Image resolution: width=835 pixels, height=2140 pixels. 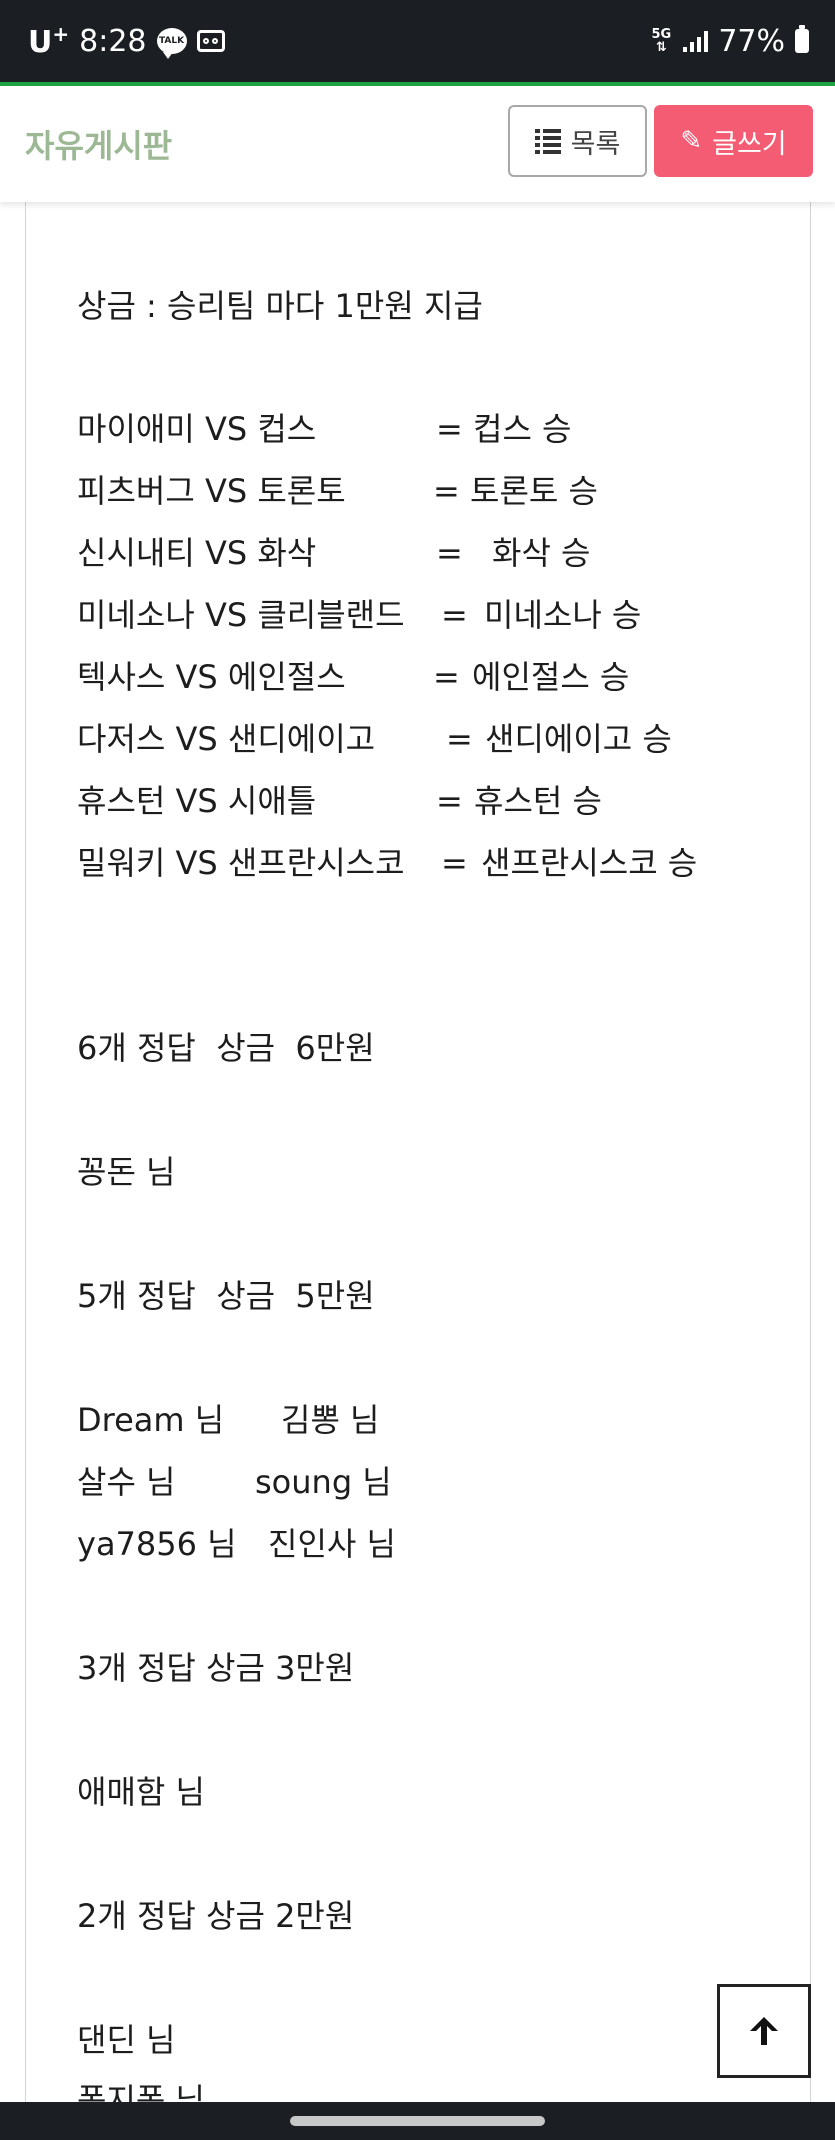 What do you see at coordinates (802, 39) in the screenshot?
I see `battery-icon` at bounding box center [802, 39].